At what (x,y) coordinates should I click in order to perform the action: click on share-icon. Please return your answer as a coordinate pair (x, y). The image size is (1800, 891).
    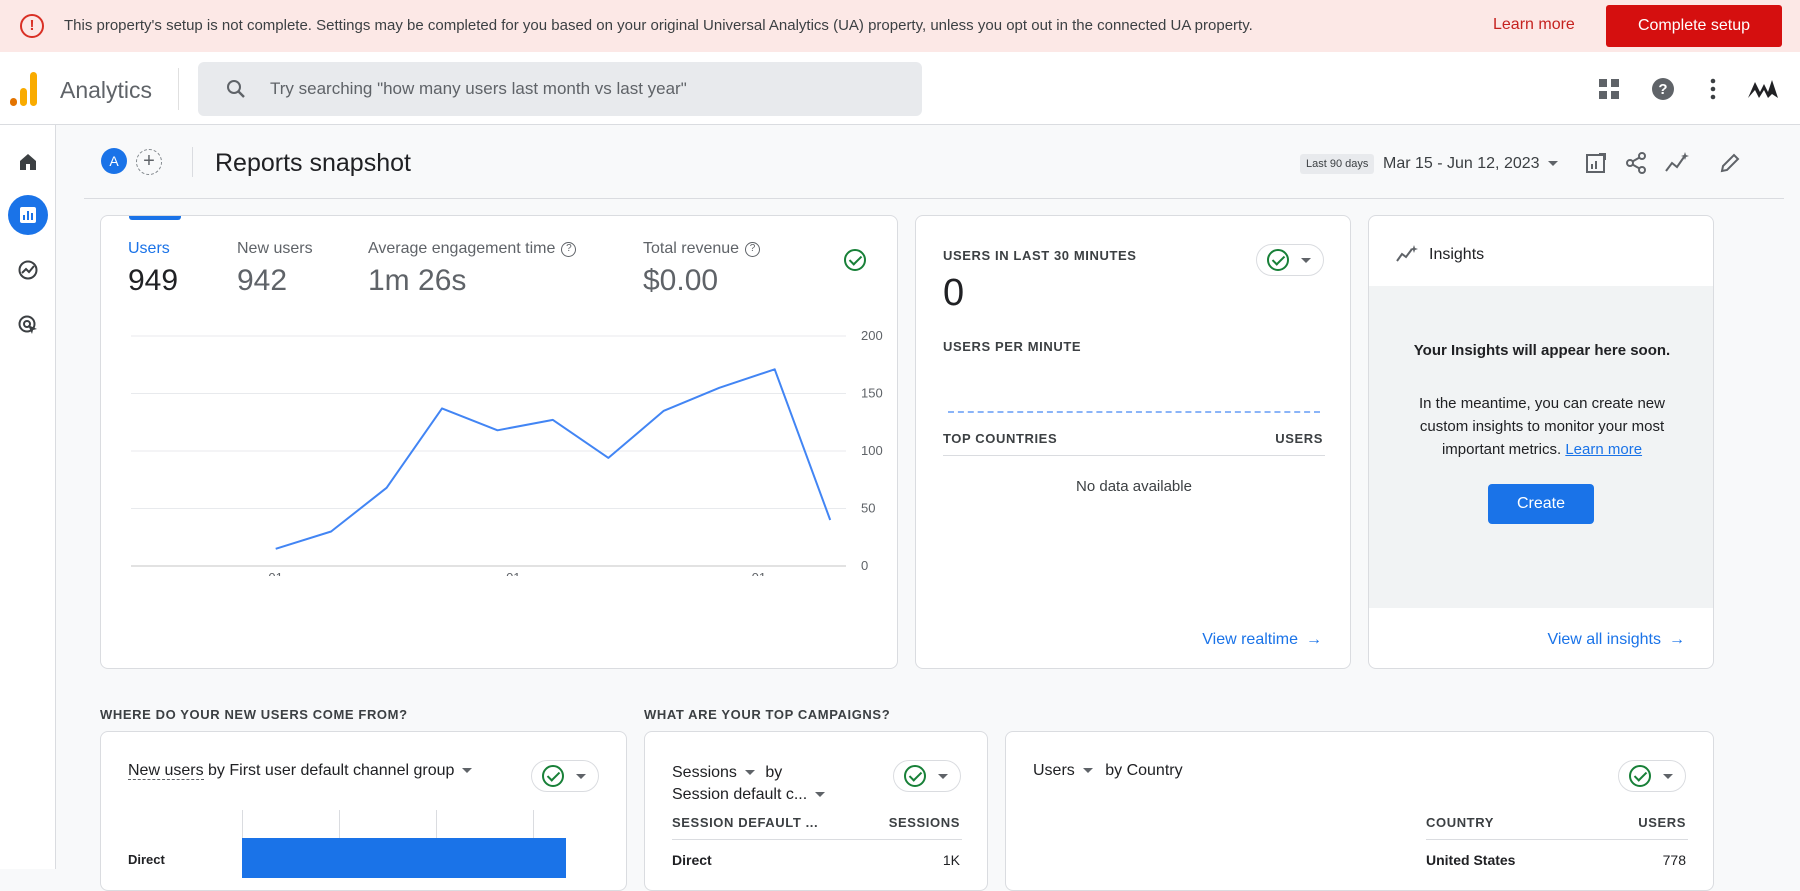
    Looking at the image, I should click on (1636, 163).